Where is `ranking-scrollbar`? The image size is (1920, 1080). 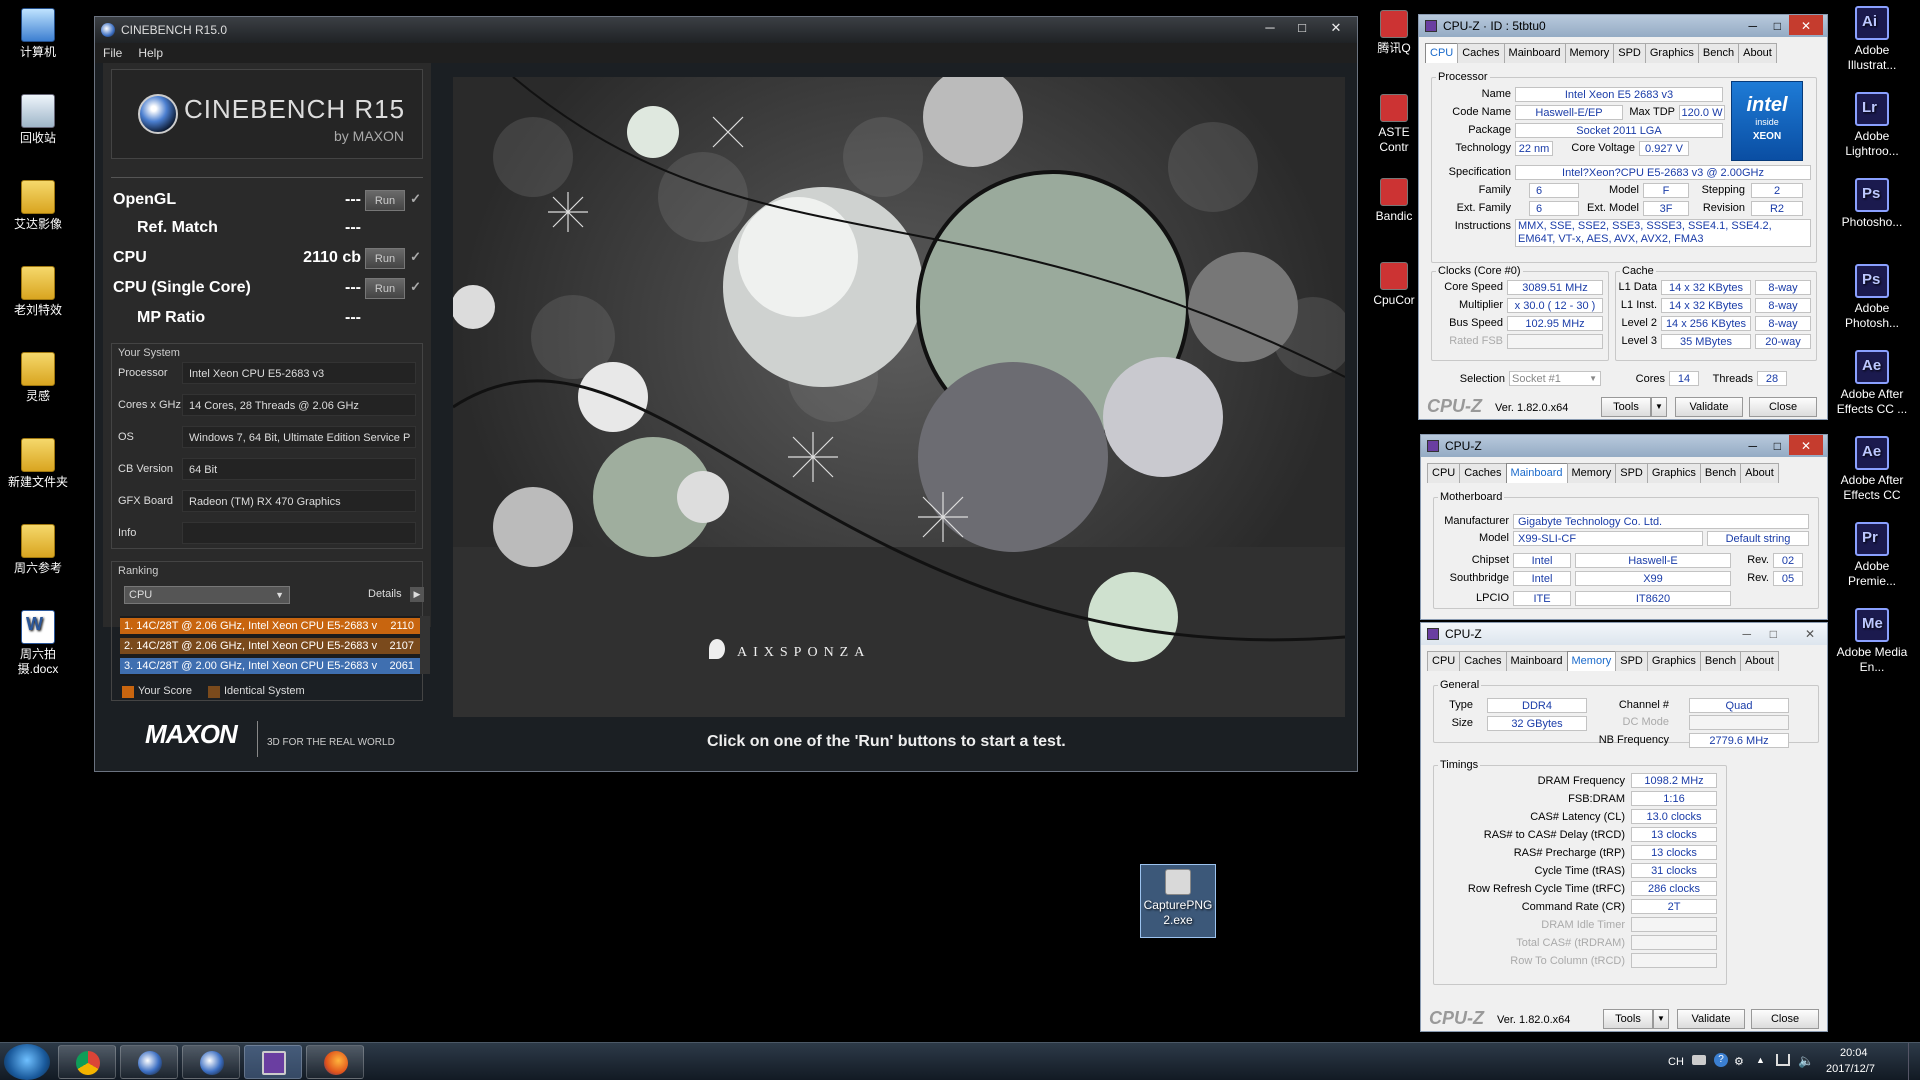
ranking-scrollbar is located at coordinates (425, 645).